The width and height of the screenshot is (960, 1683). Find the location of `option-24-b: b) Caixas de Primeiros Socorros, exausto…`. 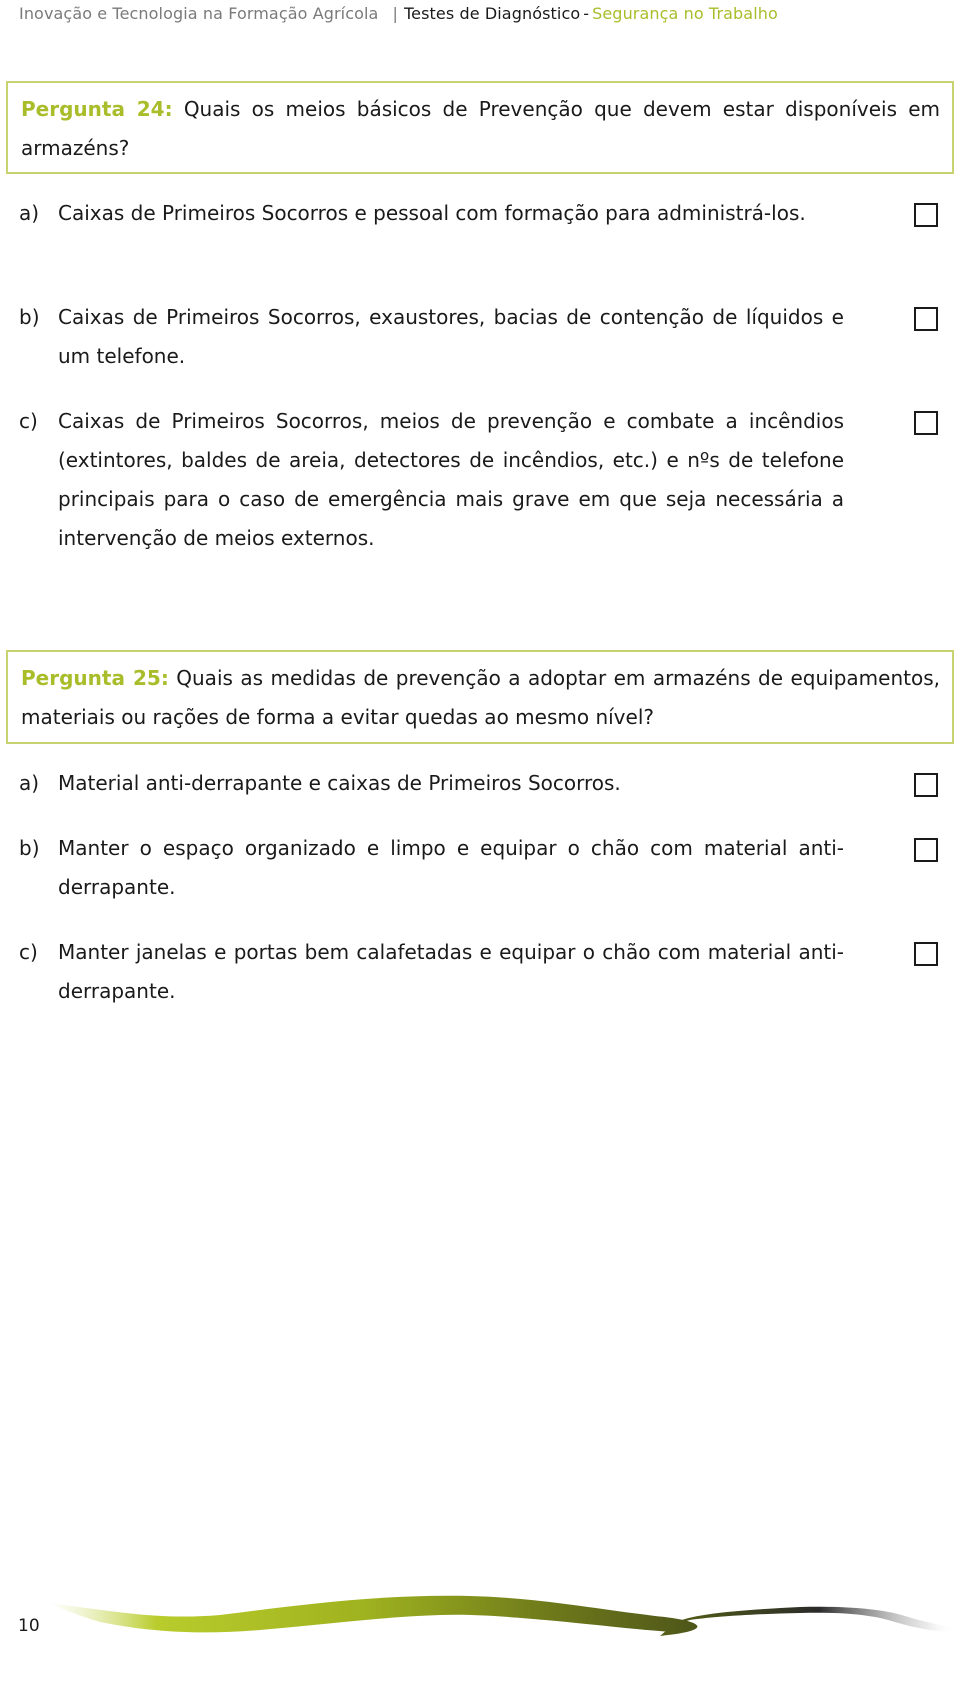

option-24-b: b) Caixas de Primeiros Socorros, exausto… is located at coordinates (431, 337).